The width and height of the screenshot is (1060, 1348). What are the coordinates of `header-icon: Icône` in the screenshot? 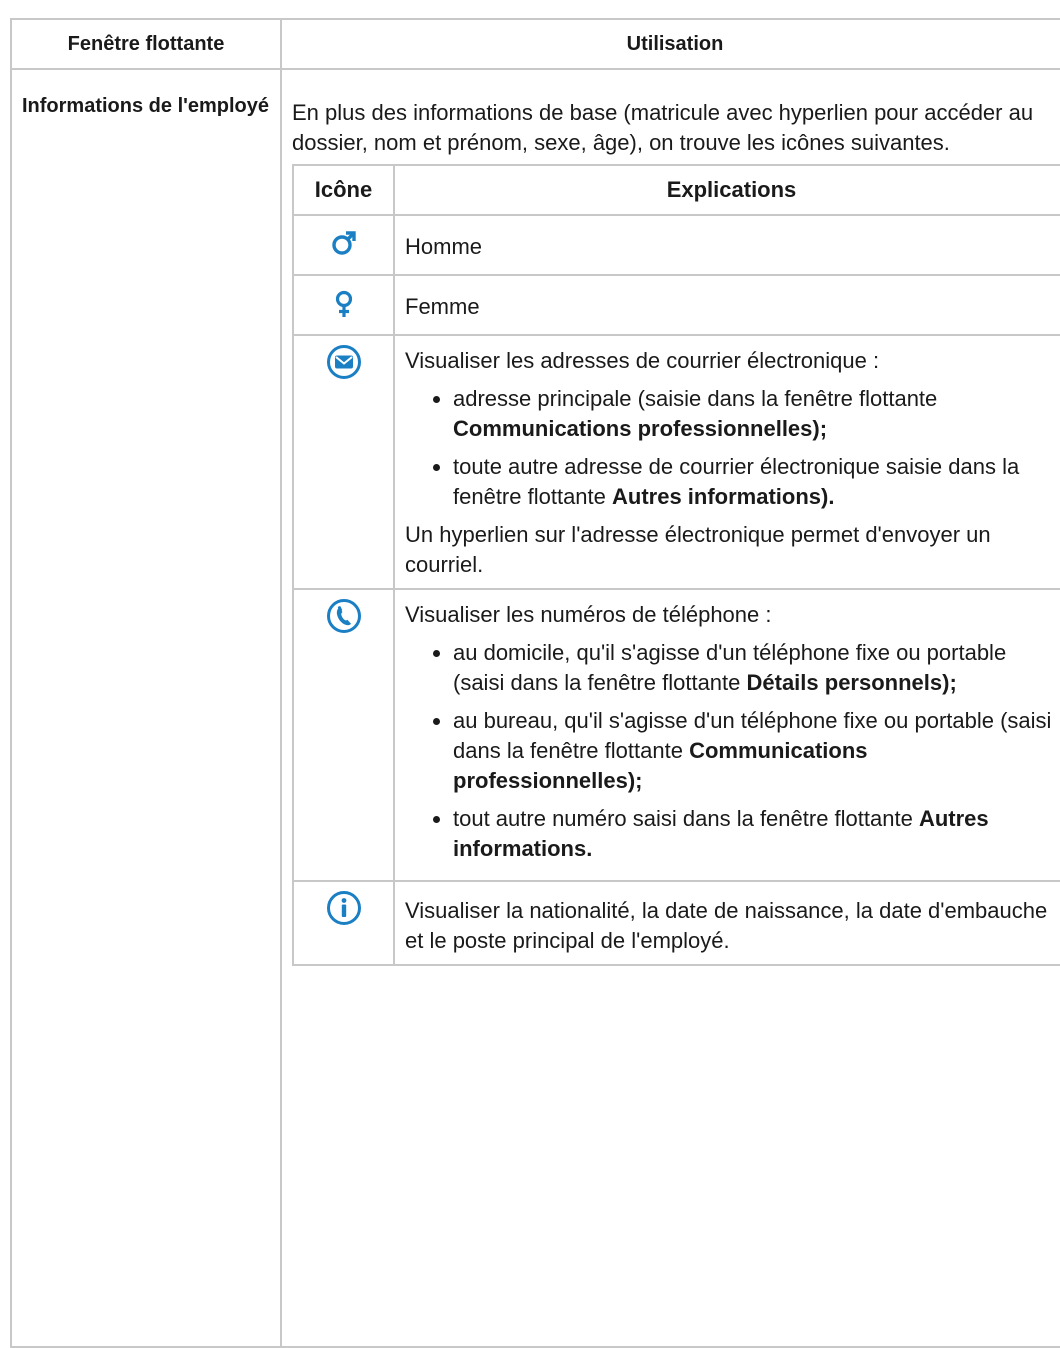 It's located at (343, 190).